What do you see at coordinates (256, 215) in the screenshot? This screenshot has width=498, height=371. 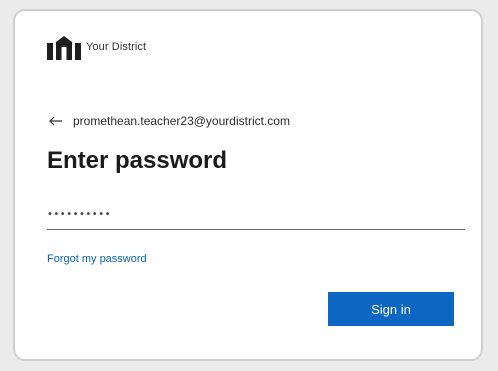 I see `password-field` at bounding box center [256, 215].